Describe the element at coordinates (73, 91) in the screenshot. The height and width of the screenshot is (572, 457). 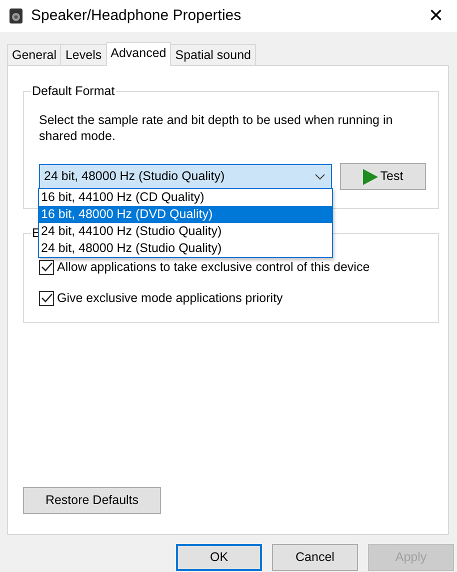
I see `group-label: Default Format` at that location.